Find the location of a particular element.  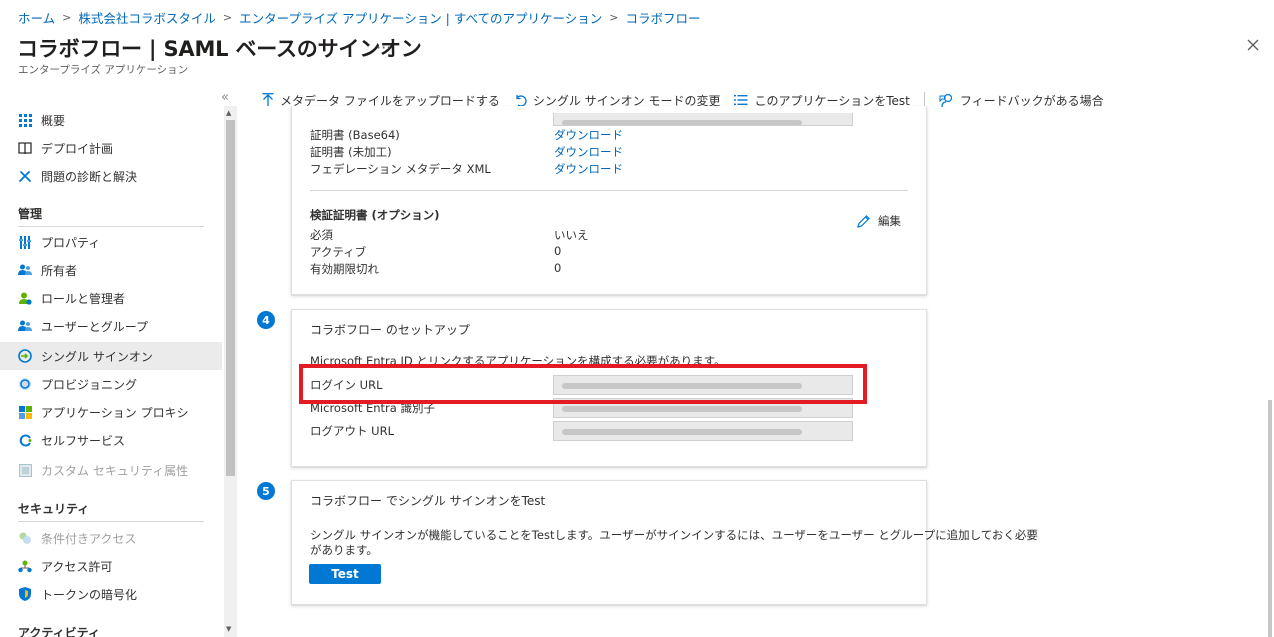

page-title: コラボフロー | SAML ベースのサインオン is located at coordinates (219, 49).